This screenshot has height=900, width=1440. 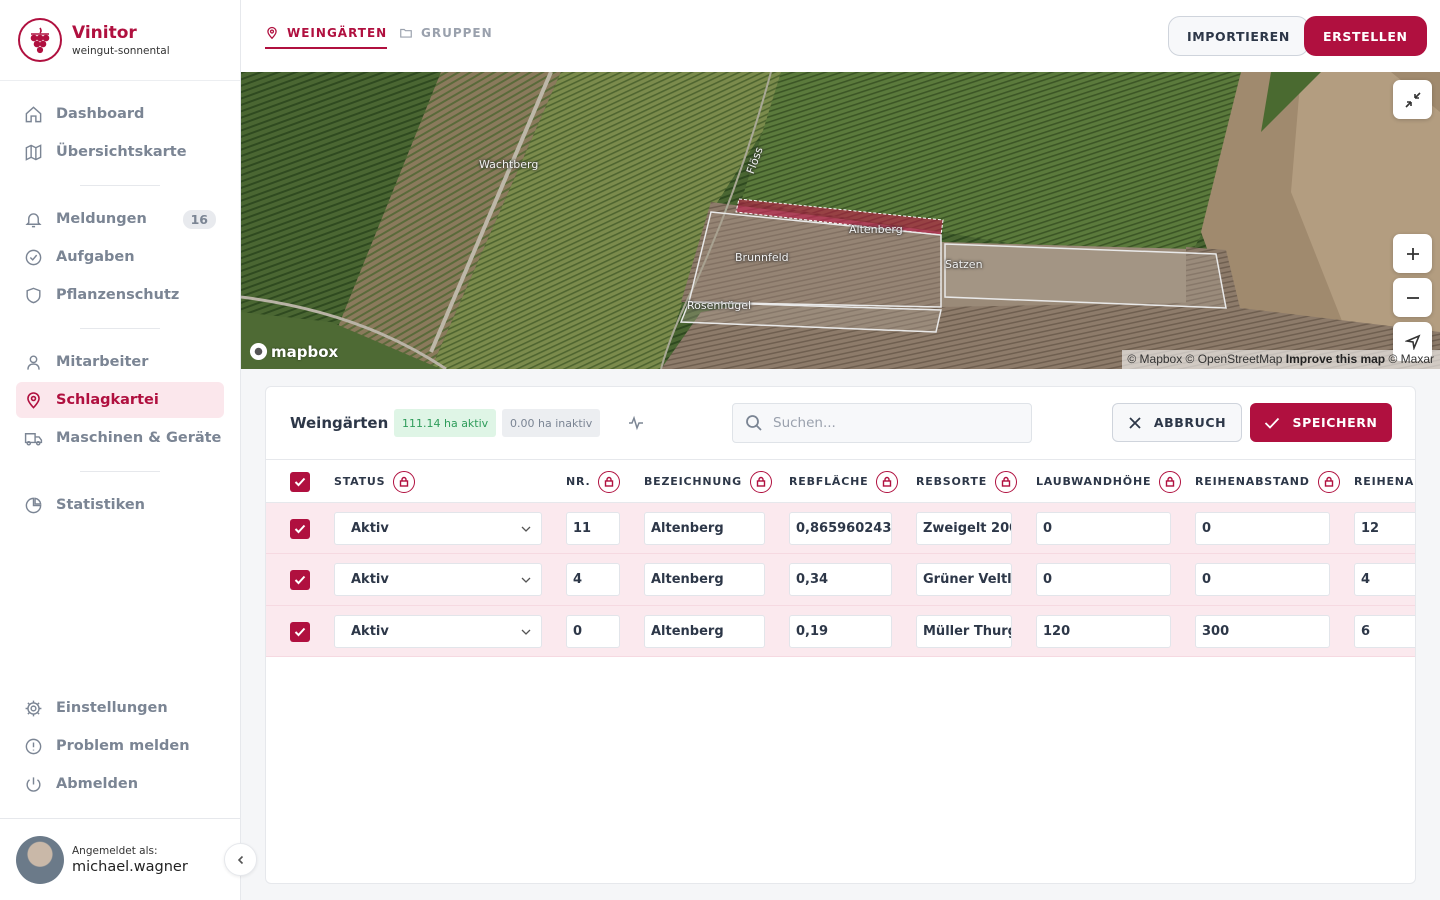 What do you see at coordinates (120, 362) in the screenshot?
I see `sidebar-item-employees: Mitarbeiter` at bounding box center [120, 362].